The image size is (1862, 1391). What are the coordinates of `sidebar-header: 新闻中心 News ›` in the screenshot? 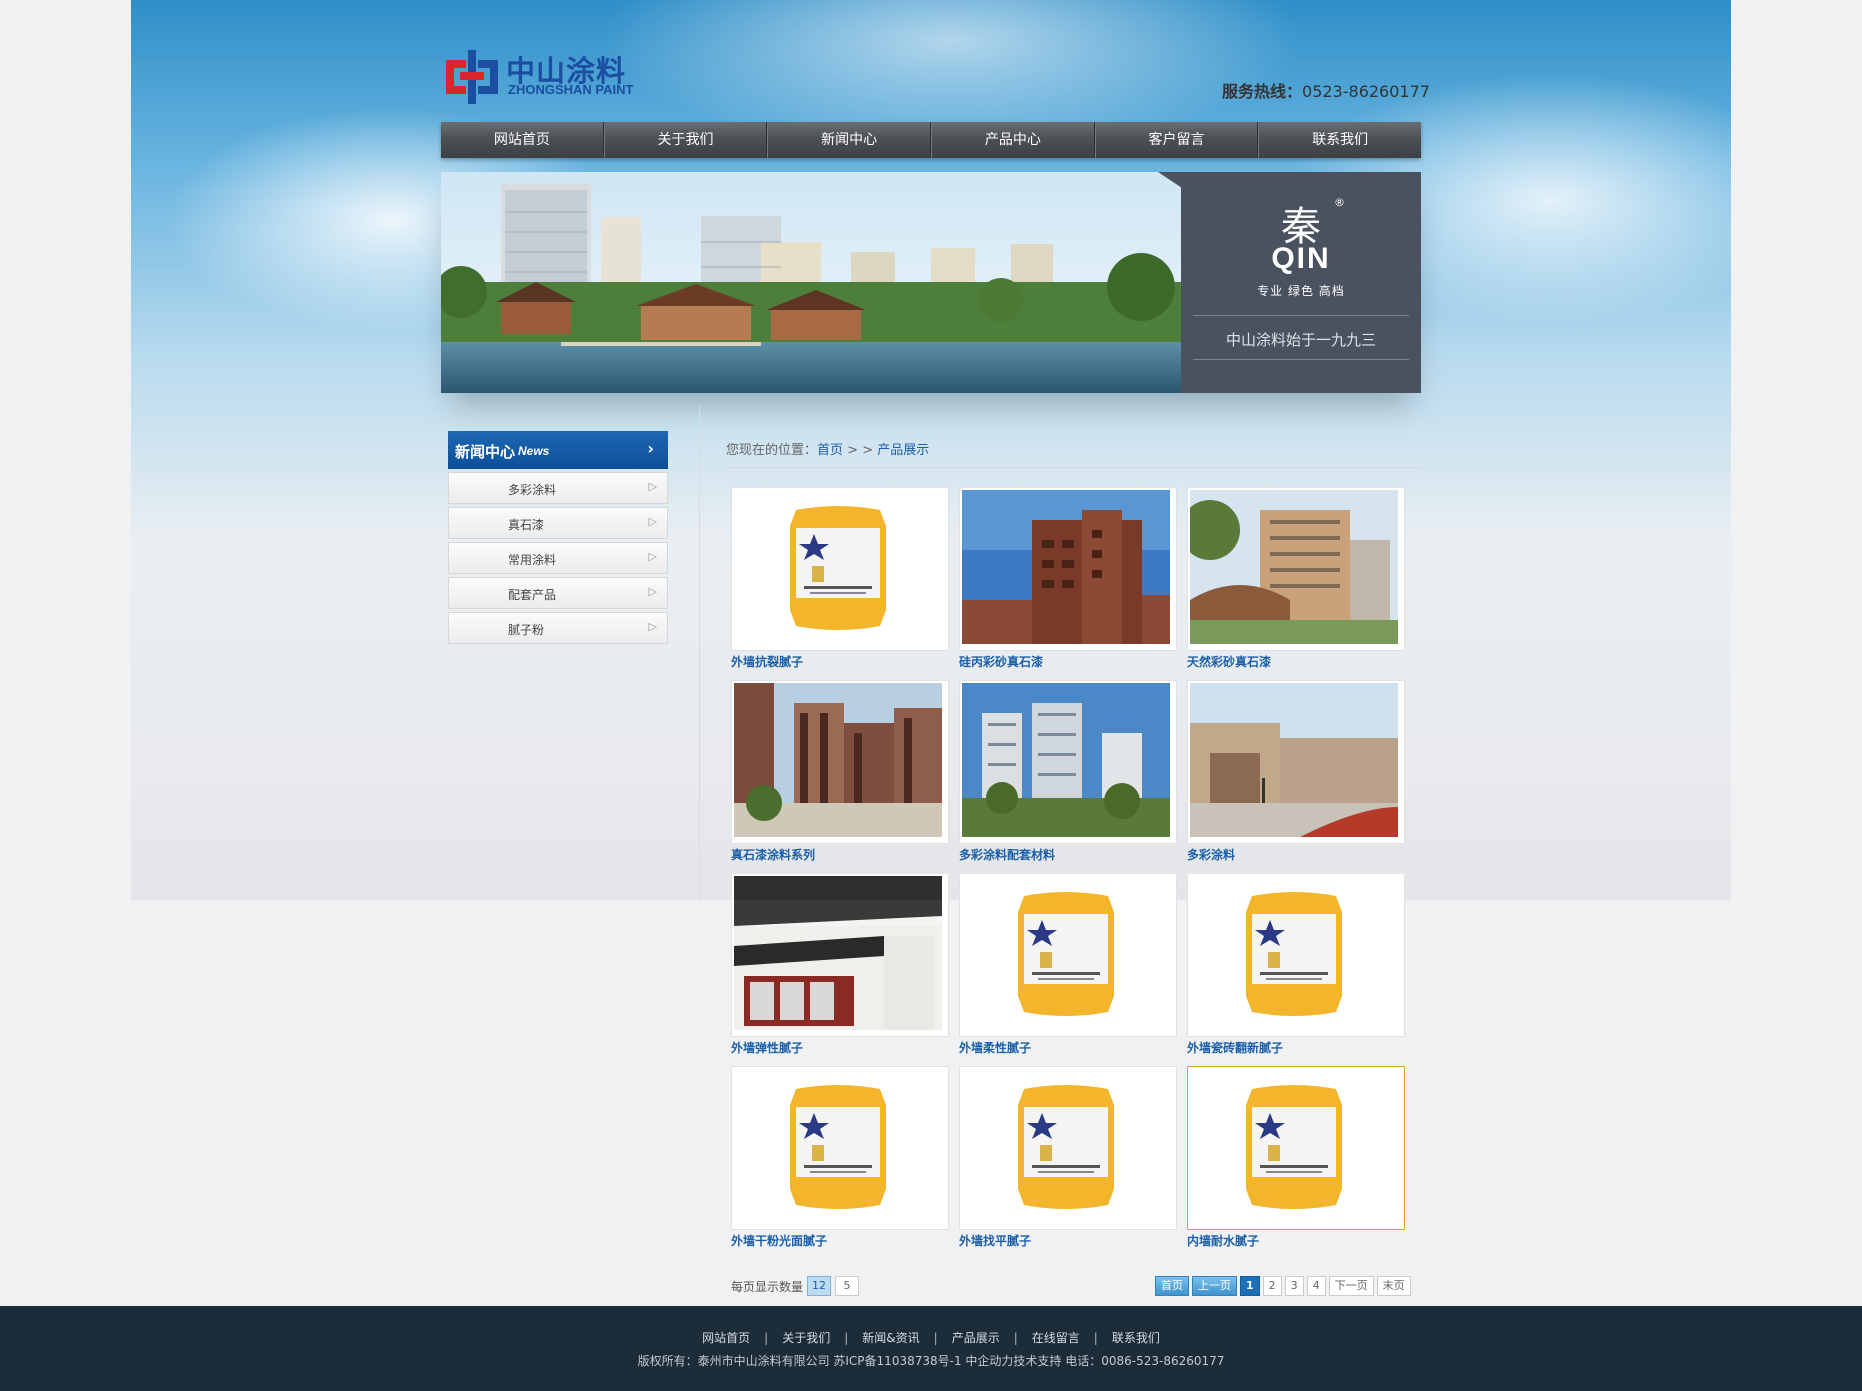 It's located at (558, 450).